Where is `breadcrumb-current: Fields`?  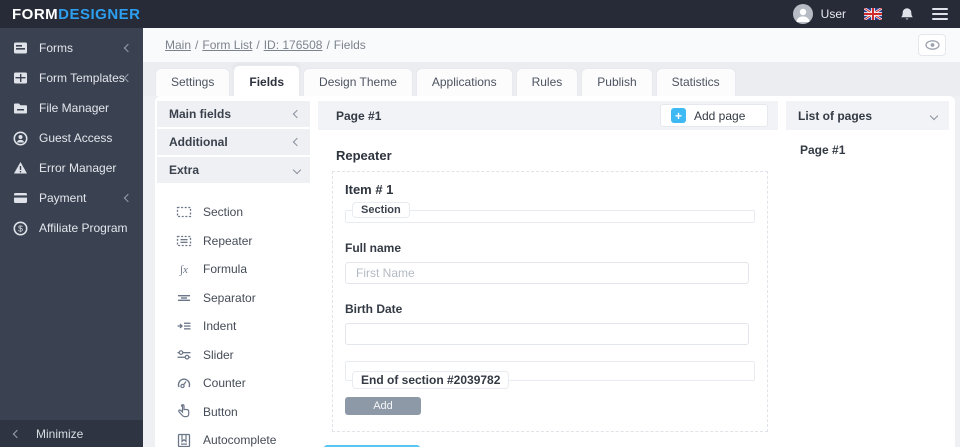
breadcrumb-current: Fields is located at coordinates (349, 45).